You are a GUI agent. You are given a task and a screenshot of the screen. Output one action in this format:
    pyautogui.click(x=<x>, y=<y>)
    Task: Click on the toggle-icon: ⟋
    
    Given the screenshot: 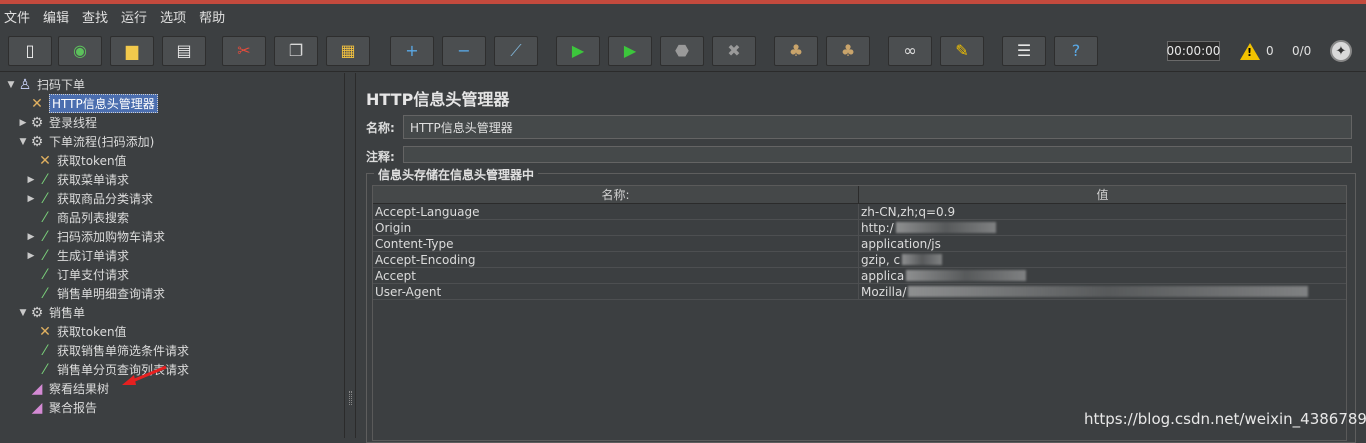 What is the action you would take?
    pyautogui.click(x=516, y=50)
    